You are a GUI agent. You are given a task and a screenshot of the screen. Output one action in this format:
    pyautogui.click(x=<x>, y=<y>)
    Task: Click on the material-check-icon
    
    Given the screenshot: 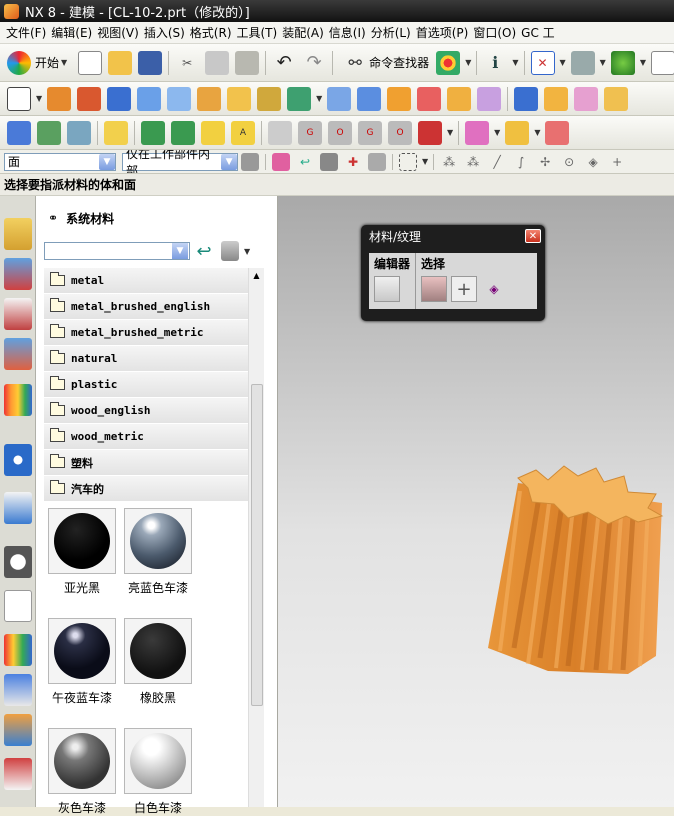 What is the action you would take?
    pyautogui.click(x=183, y=132)
    